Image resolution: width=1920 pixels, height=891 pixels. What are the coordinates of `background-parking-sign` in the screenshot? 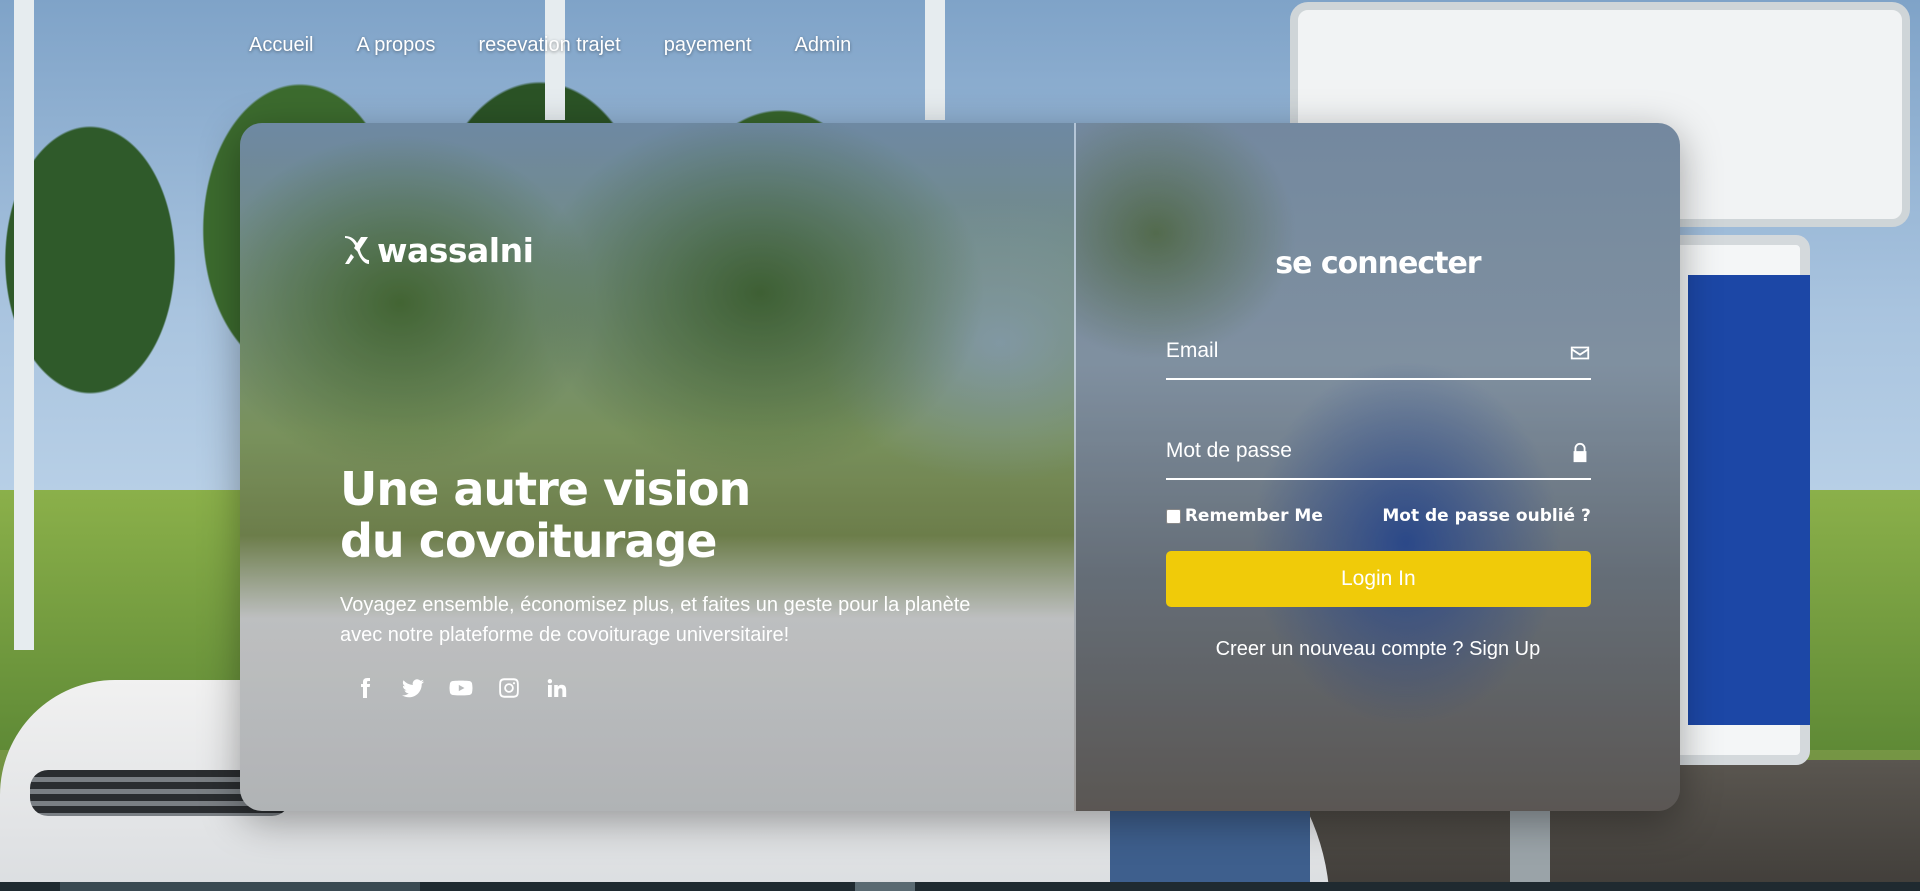 It's located at (1735, 500).